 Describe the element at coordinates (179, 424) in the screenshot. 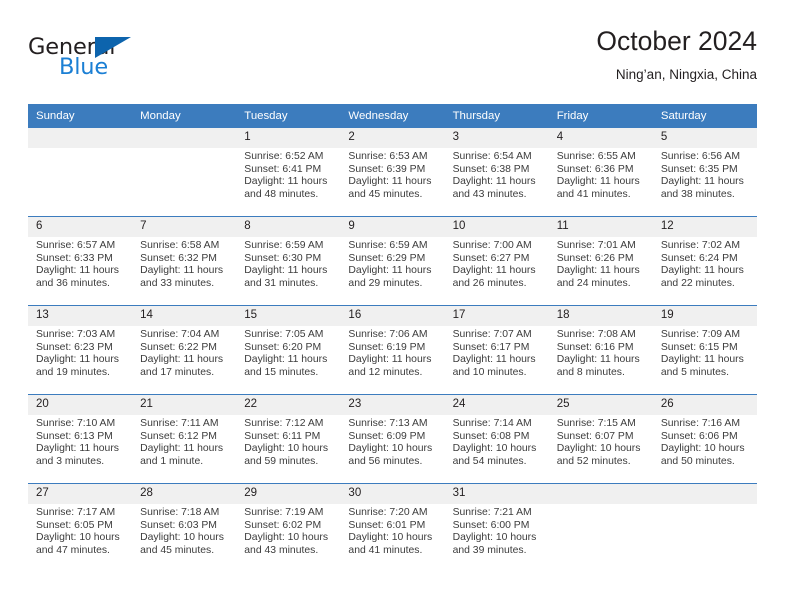

I see `sunrise-text: Sunrise: 7:11 AM` at that location.